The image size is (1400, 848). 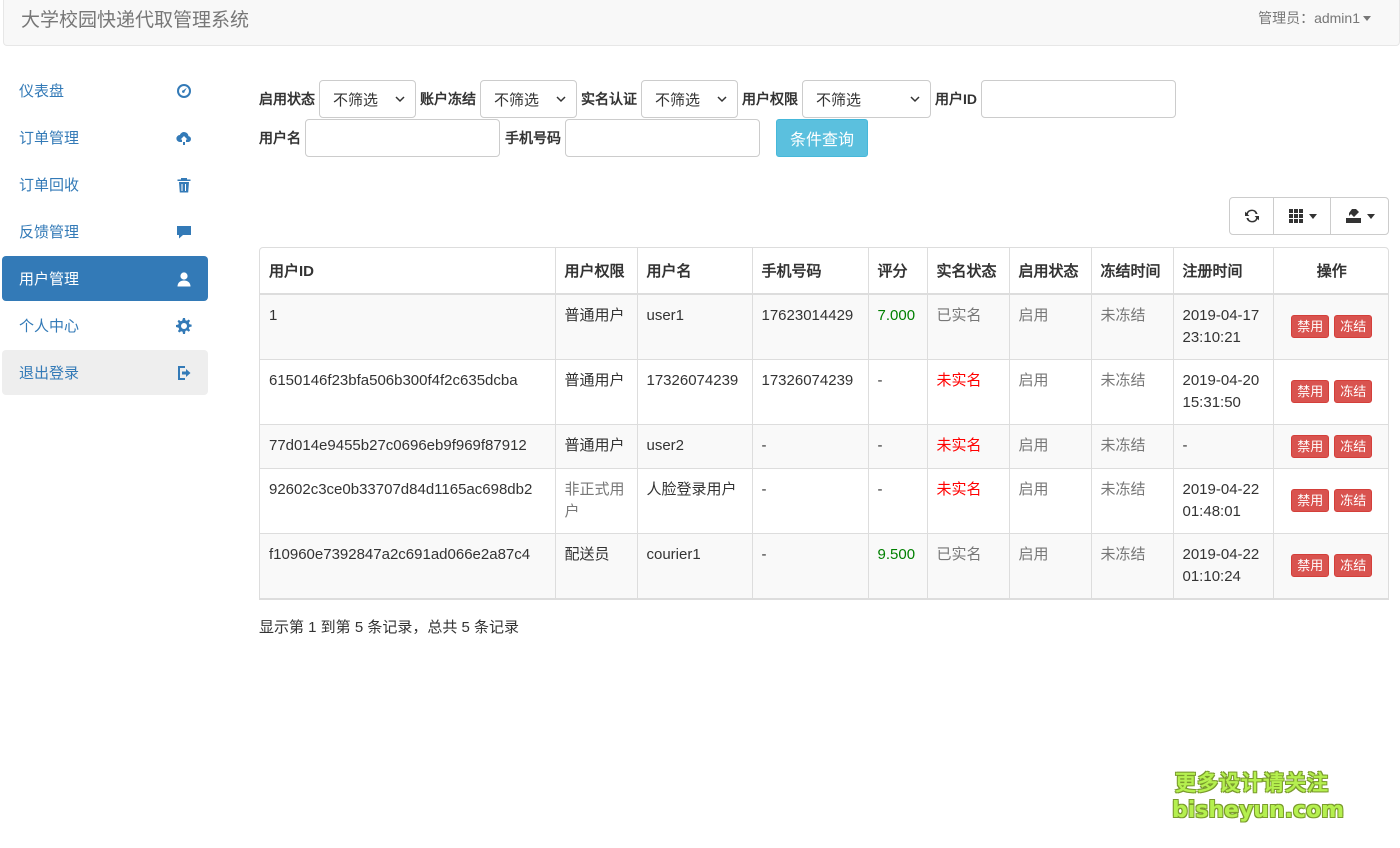 What do you see at coordinates (105, 90) in the screenshot?
I see `sidebar-item-dashboard: 仪表盘` at bounding box center [105, 90].